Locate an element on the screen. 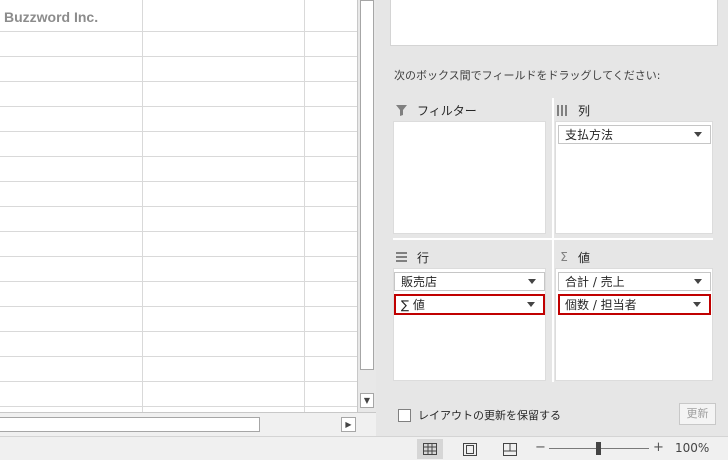  cell-company-name: Buzzword Inc. is located at coordinates (51, 17).